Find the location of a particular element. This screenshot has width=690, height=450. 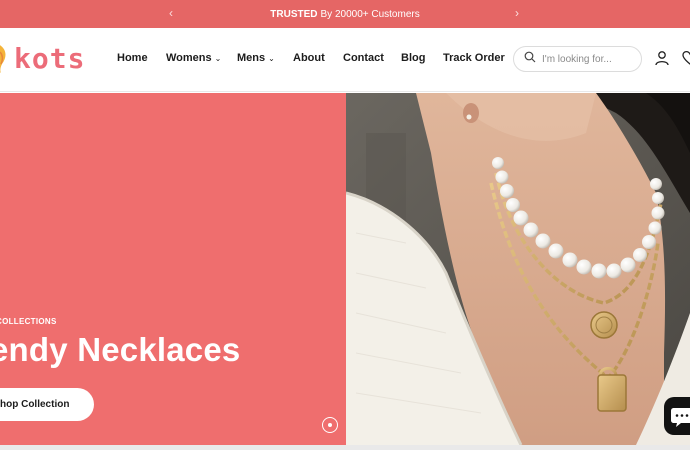

wishlist-heart-icon is located at coordinates (686, 59).